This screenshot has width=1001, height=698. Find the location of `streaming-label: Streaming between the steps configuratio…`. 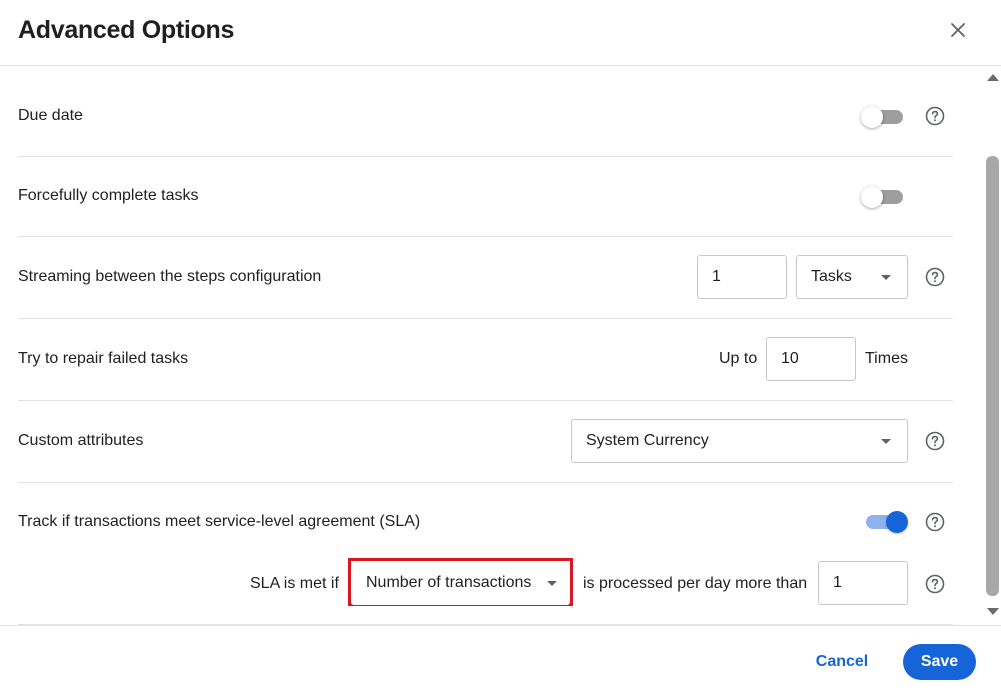

streaming-label: Streaming between the steps configuratio… is located at coordinates (170, 276).